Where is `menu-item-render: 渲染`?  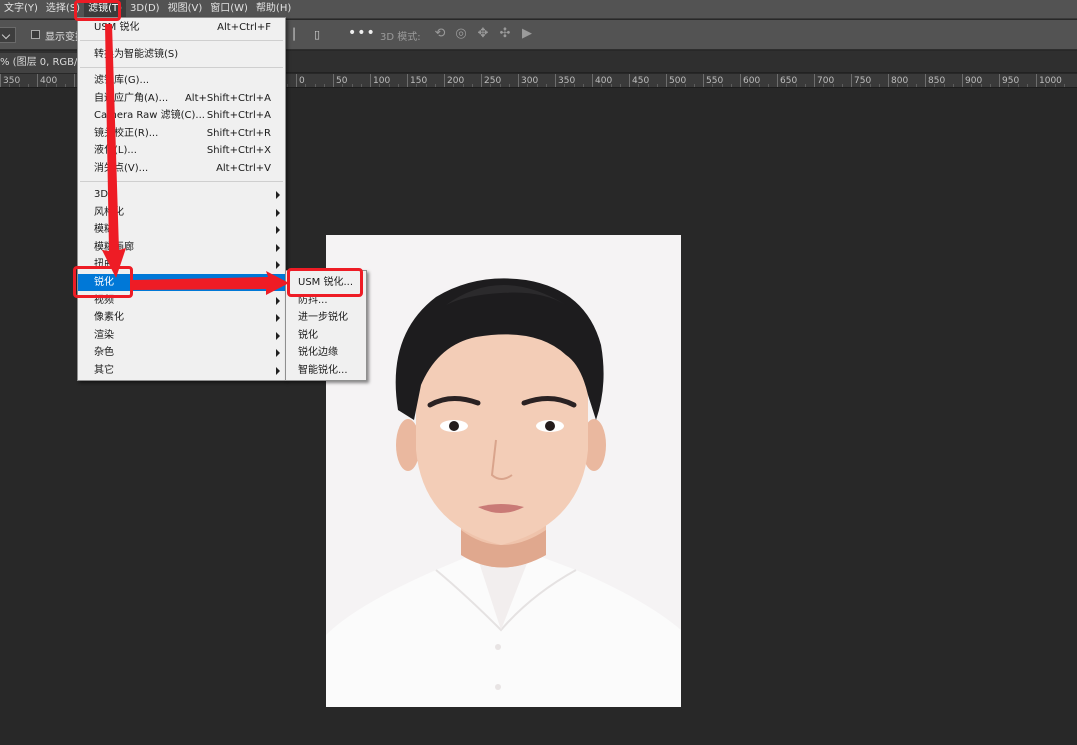 menu-item-render: 渲染 is located at coordinates (181, 335).